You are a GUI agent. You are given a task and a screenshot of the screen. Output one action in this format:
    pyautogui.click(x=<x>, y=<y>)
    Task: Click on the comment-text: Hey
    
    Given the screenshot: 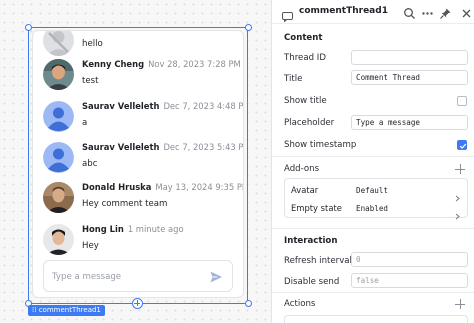 What is the action you would take?
    pyautogui.click(x=90, y=246)
    